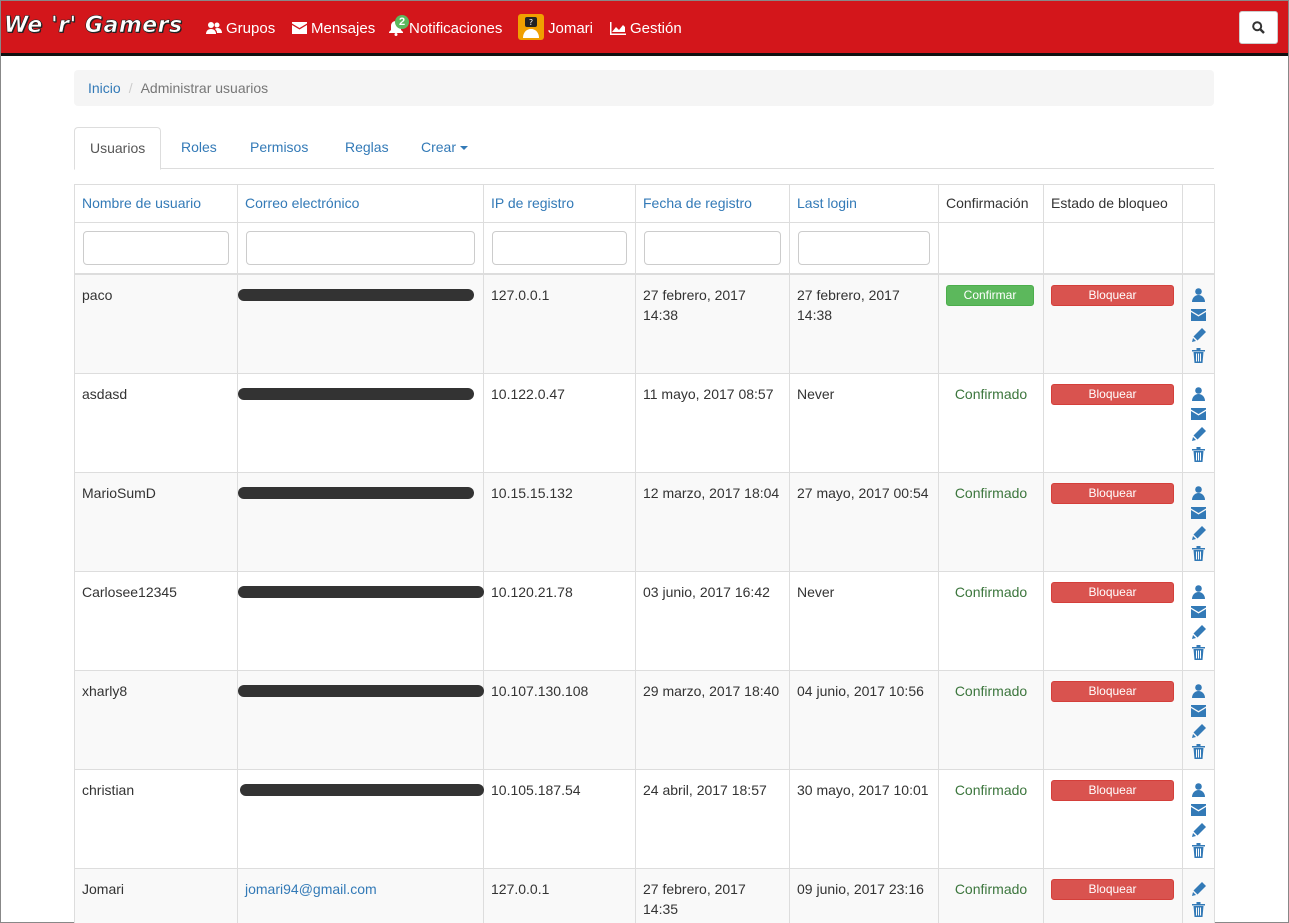 This screenshot has height=923, width=1289. What do you see at coordinates (559, 248) in the screenshot?
I see `filter-ip-input` at bounding box center [559, 248].